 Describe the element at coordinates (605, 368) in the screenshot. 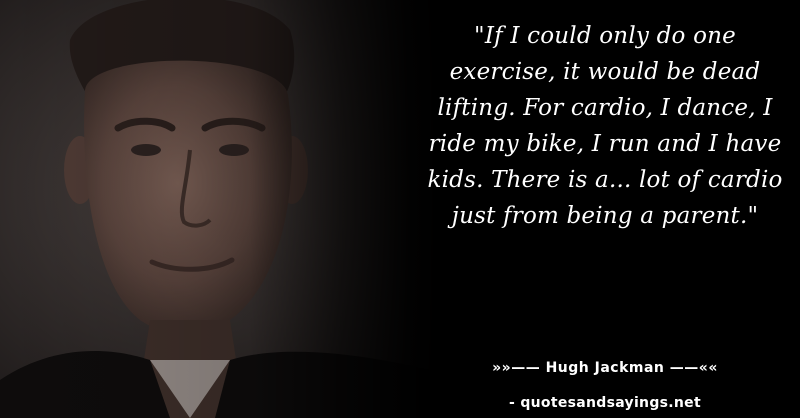

I see `author-line: »»—— Hugh Jackman ——««` at that location.